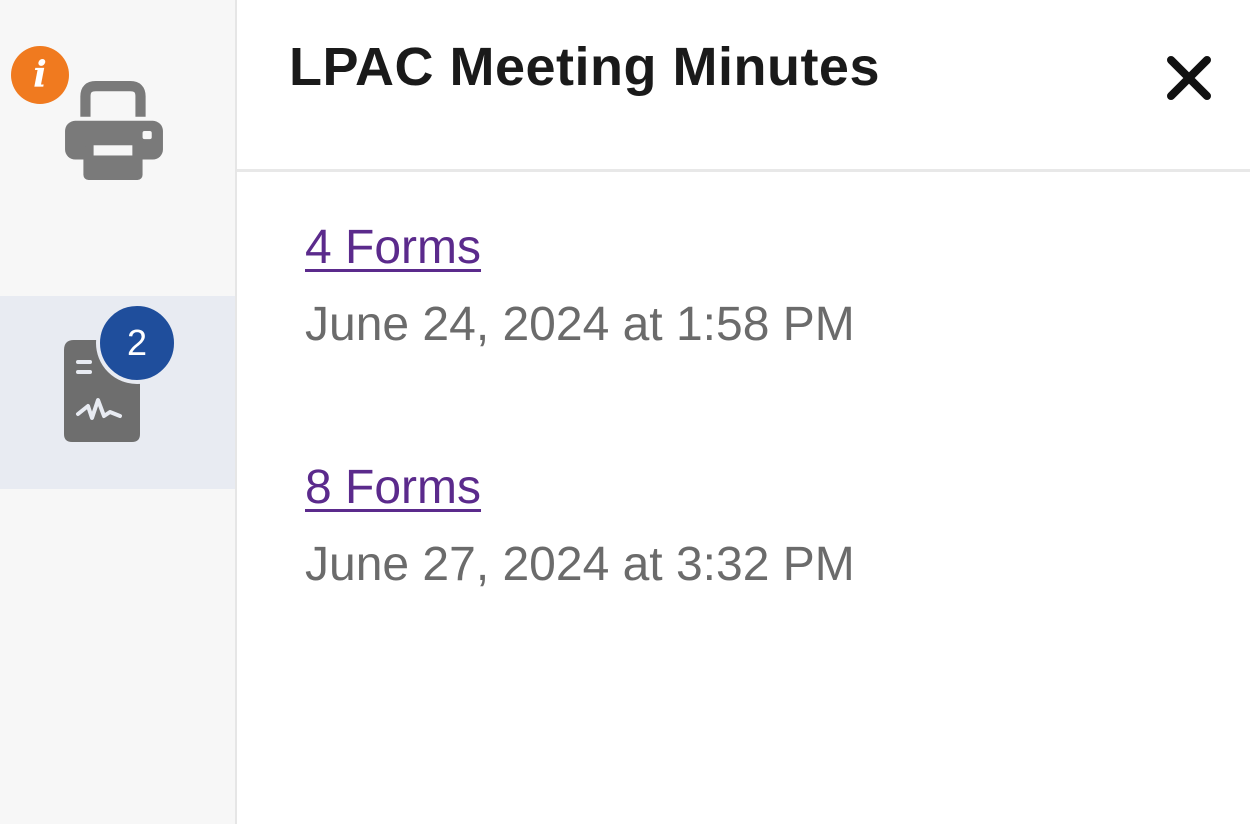  Describe the element at coordinates (137, 343) in the screenshot. I see `forms-count-badge: 2` at that location.